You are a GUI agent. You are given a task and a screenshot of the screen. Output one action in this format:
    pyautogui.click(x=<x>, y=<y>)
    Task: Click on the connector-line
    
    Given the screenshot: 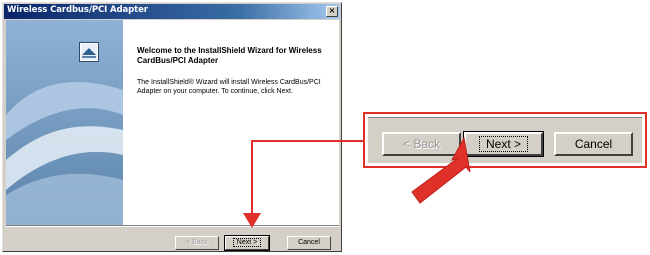 What is the action you would take?
    pyautogui.click(x=307, y=177)
    